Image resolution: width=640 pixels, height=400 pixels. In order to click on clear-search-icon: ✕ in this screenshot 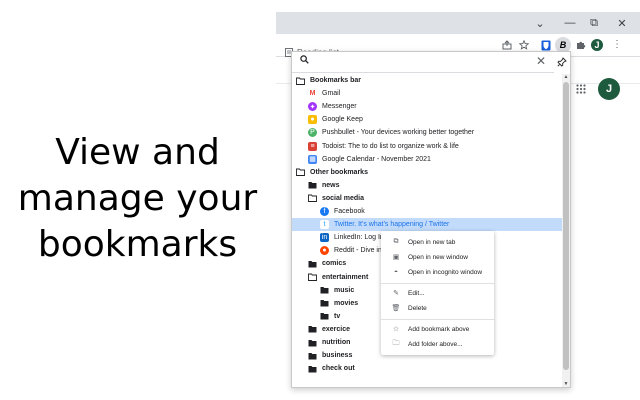, I will do `click(541, 61)`.